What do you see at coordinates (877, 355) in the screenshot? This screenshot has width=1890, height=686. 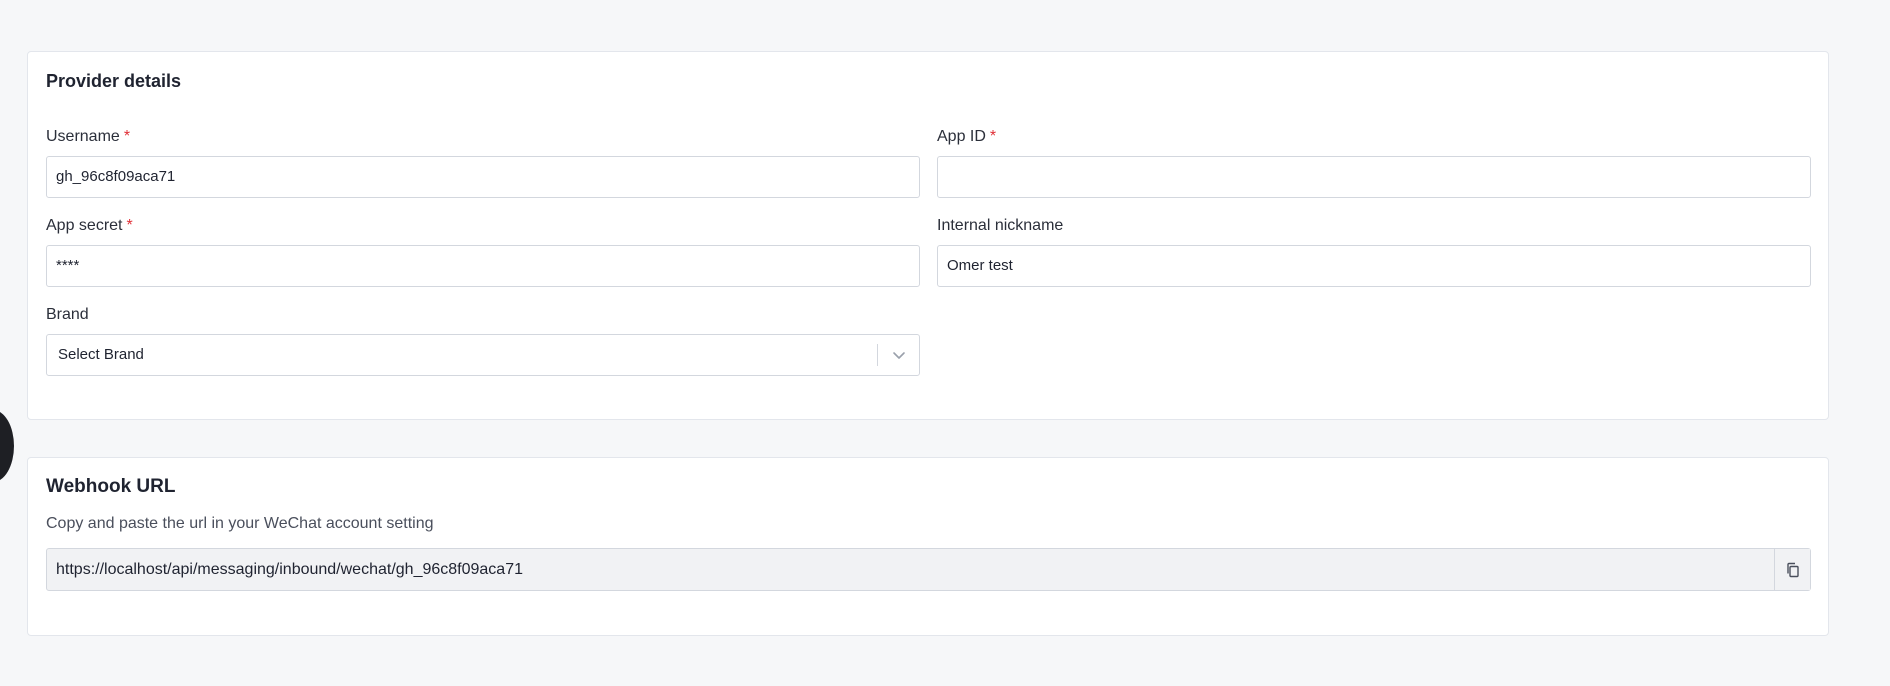 I see `select-separator` at bounding box center [877, 355].